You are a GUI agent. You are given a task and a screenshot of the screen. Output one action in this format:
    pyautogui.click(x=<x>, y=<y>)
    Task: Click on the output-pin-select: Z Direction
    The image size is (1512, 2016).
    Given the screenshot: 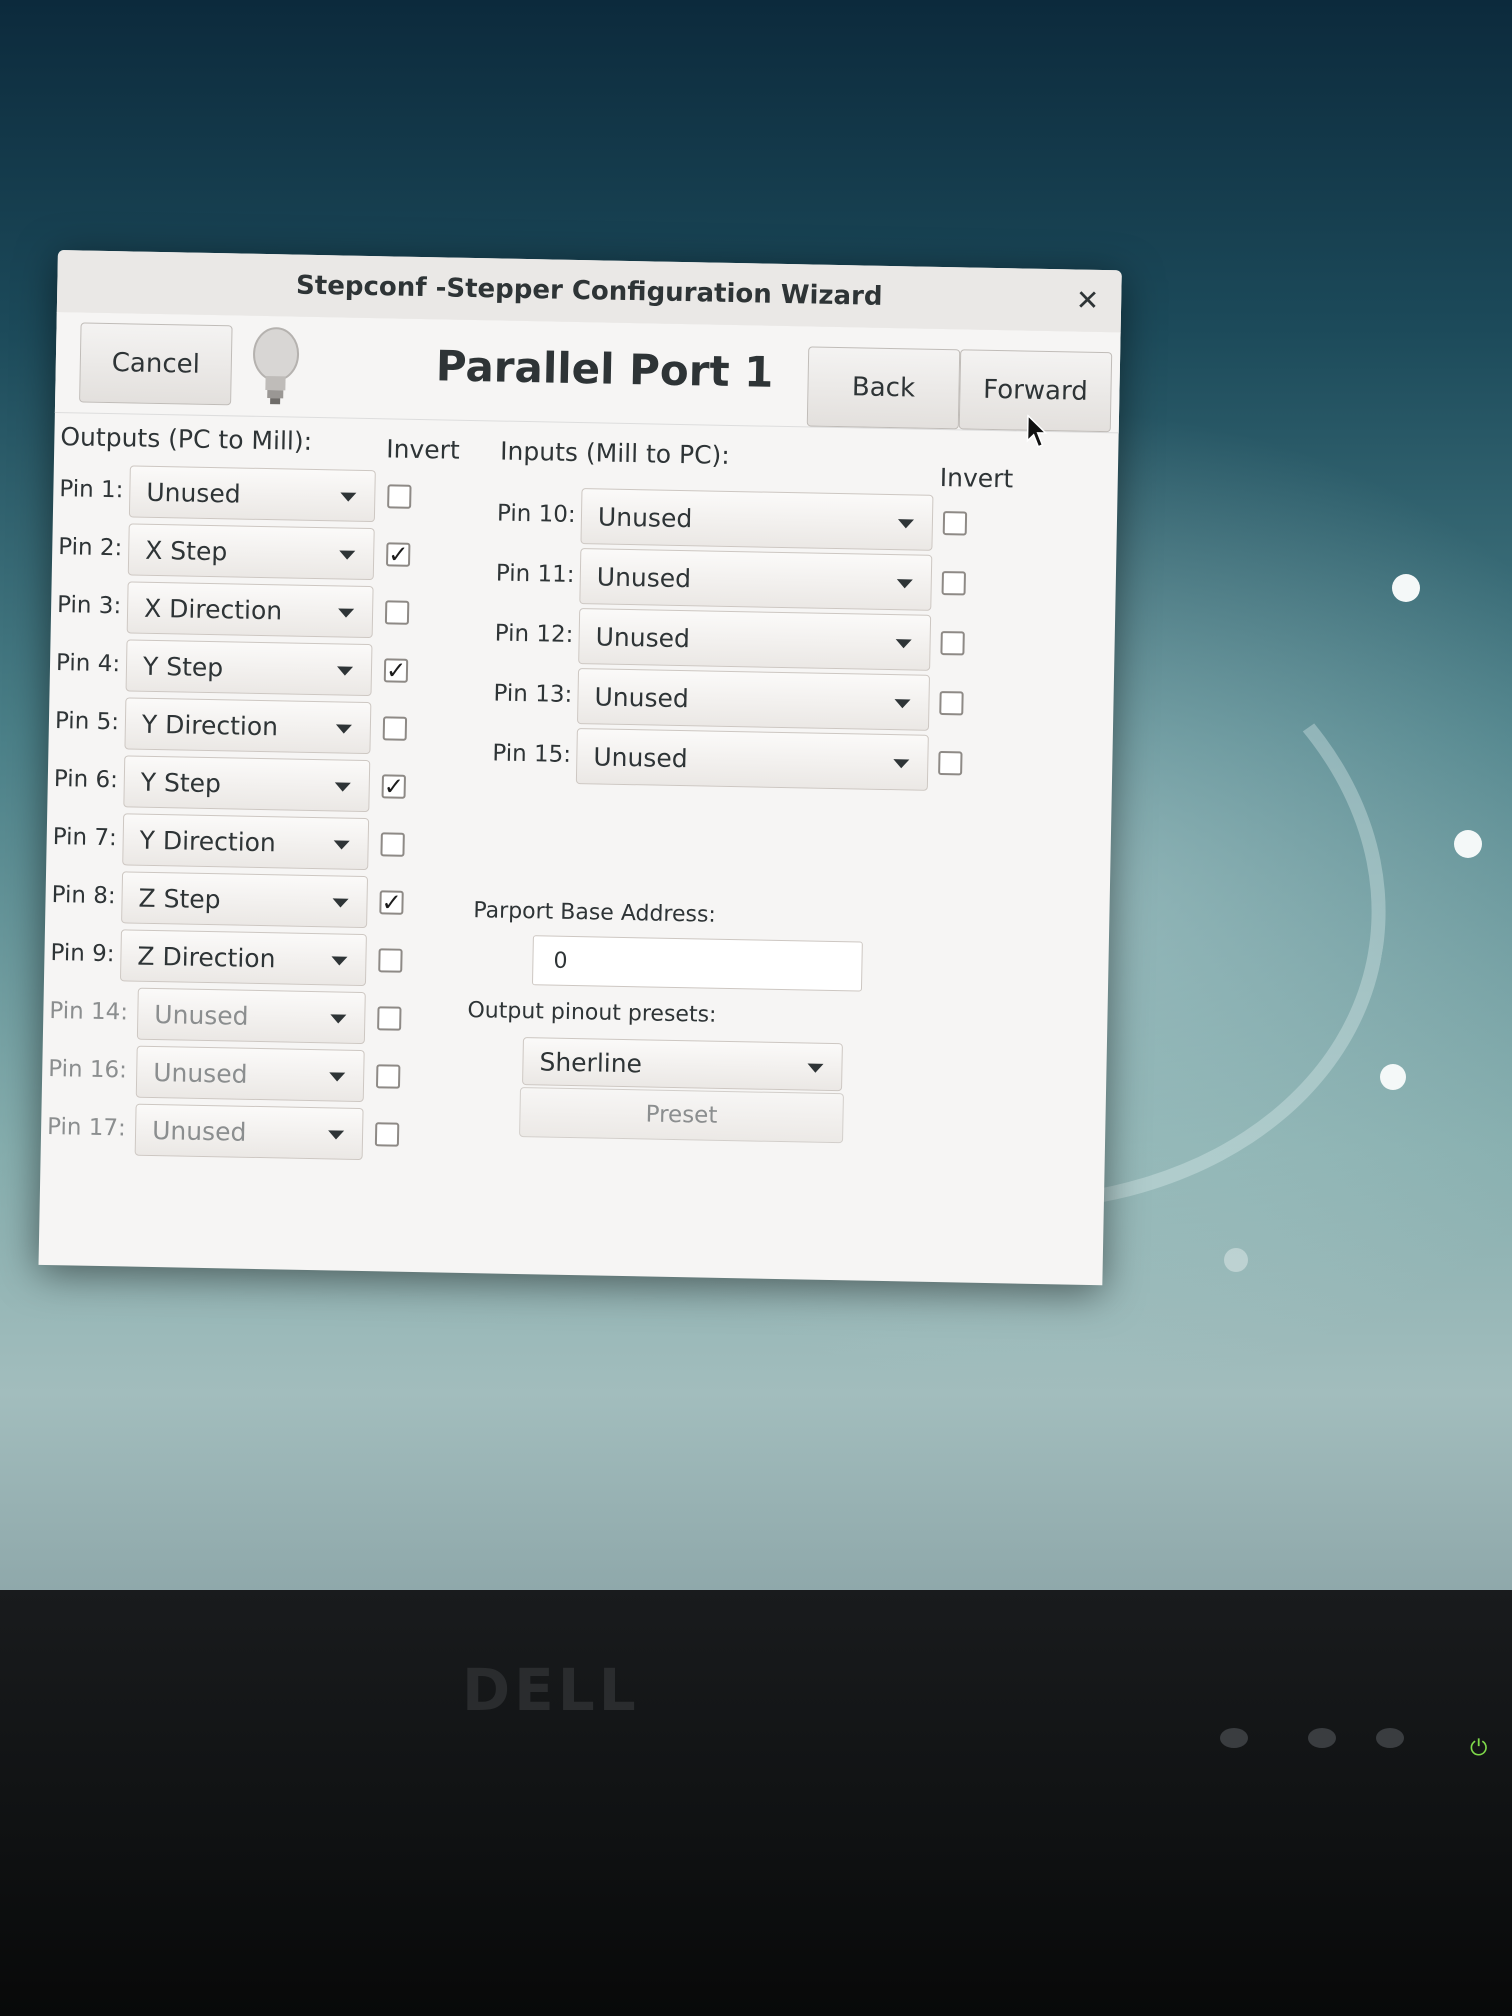 What is the action you would take?
    pyautogui.click(x=243, y=958)
    